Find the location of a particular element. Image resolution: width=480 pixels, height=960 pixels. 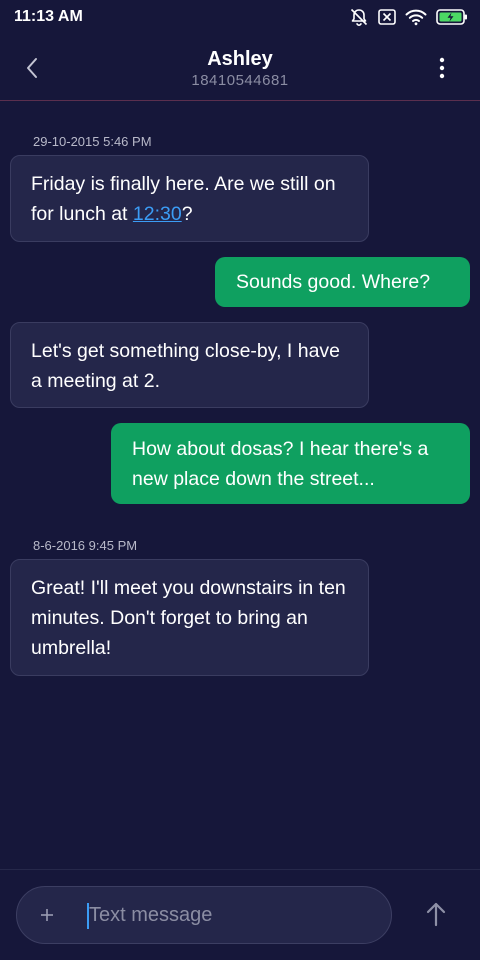

composer-divider is located at coordinates (240, 869).